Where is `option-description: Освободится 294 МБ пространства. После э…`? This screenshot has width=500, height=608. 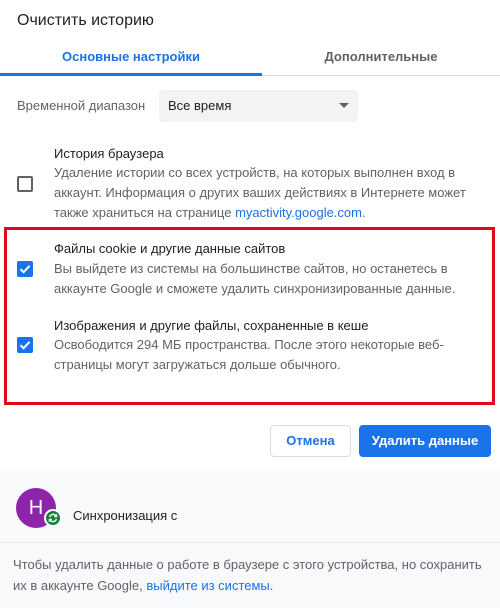 option-description: Освободится 294 МБ пространства. После э… is located at coordinates (249, 354).